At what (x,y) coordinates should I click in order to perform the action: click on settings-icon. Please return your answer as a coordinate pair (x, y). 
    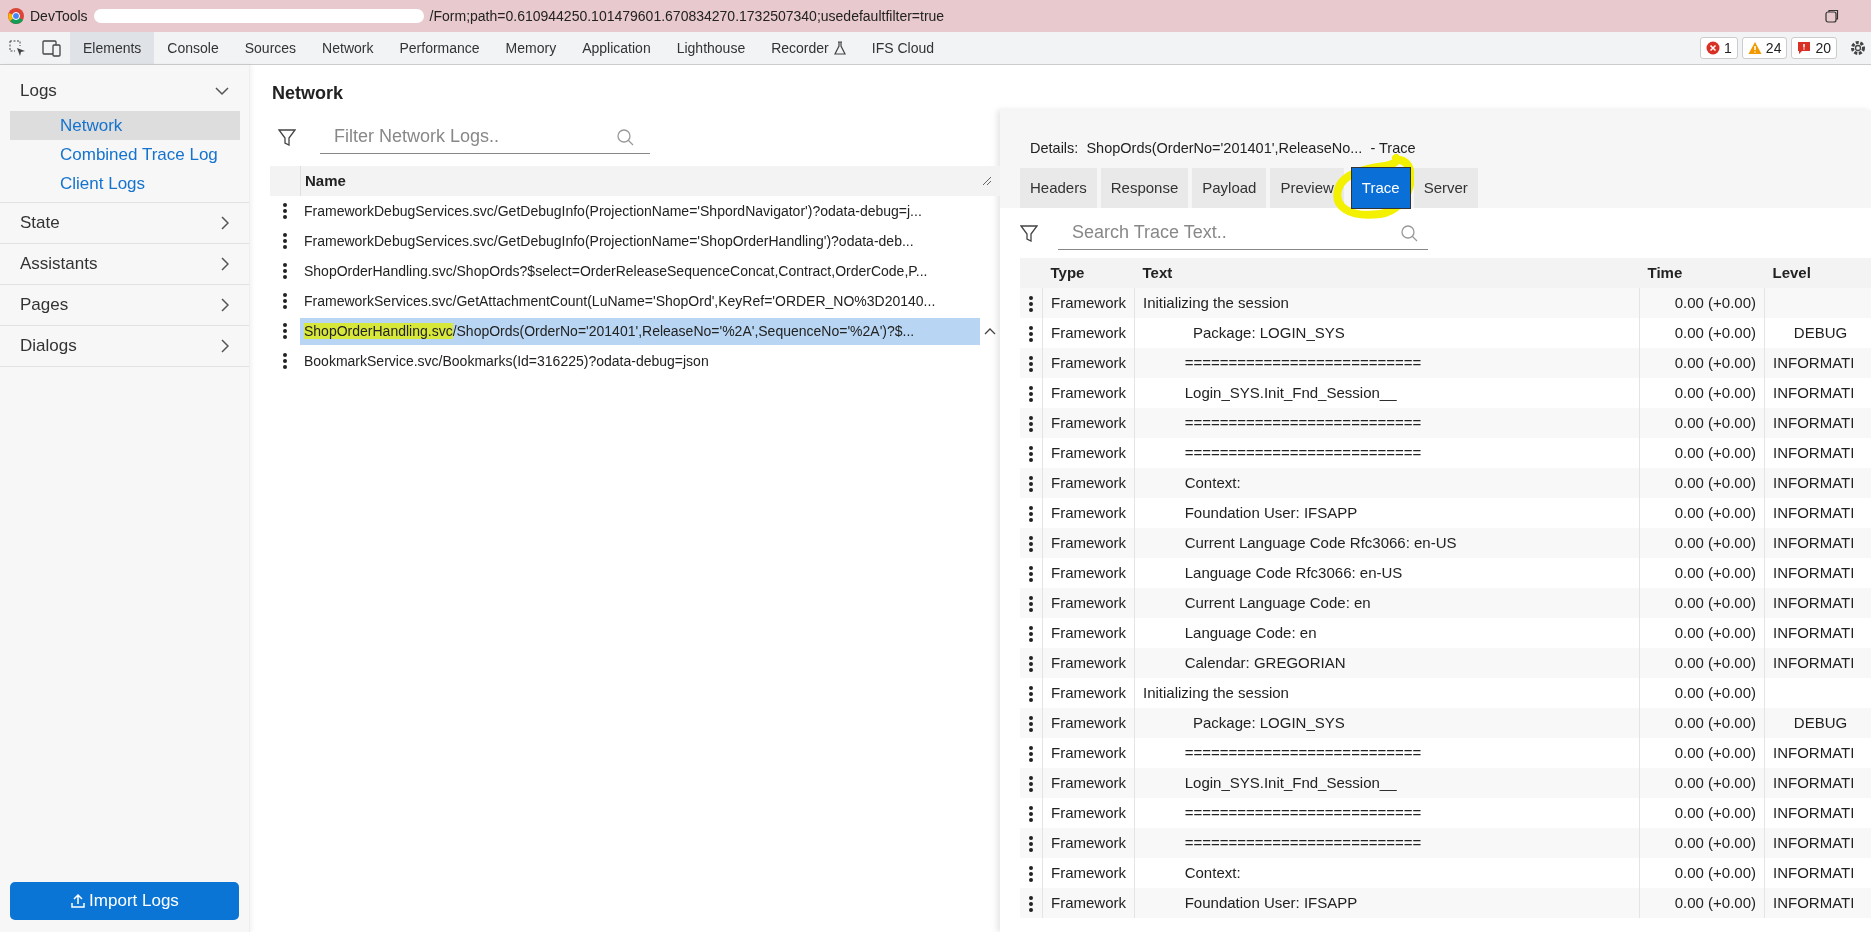
    Looking at the image, I should click on (1858, 48).